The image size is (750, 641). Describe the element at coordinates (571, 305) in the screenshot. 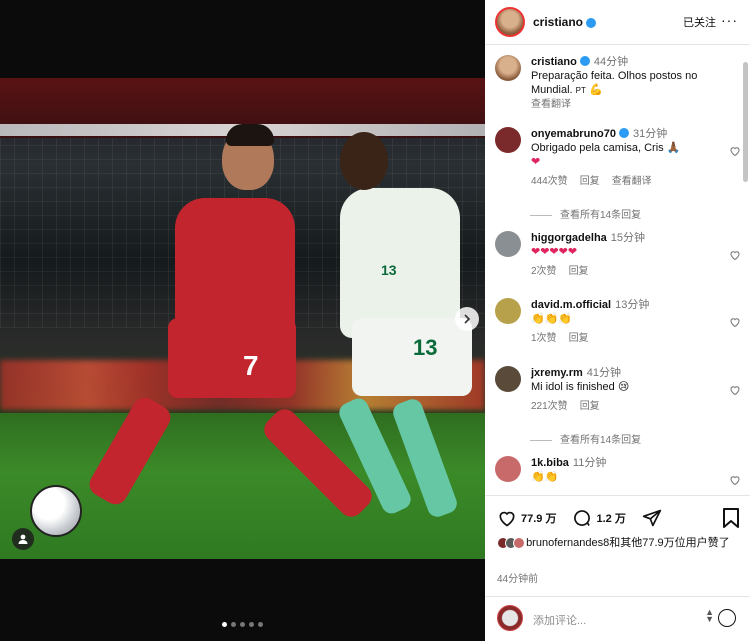

I see `comment-username: david.m.official` at that location.